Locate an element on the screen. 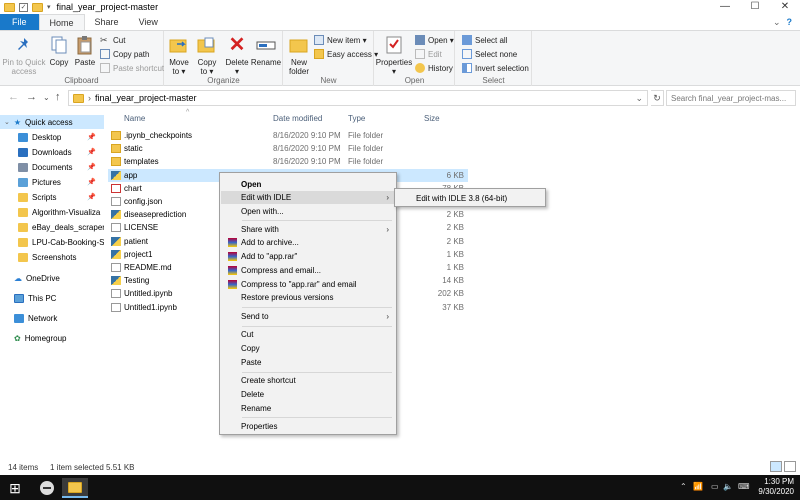  tab-share: Share is located at coordinates (107, 22).